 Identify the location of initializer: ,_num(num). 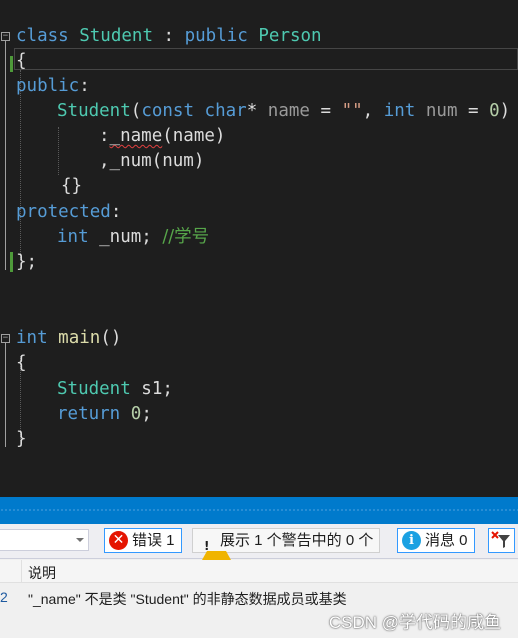
(152, 161).